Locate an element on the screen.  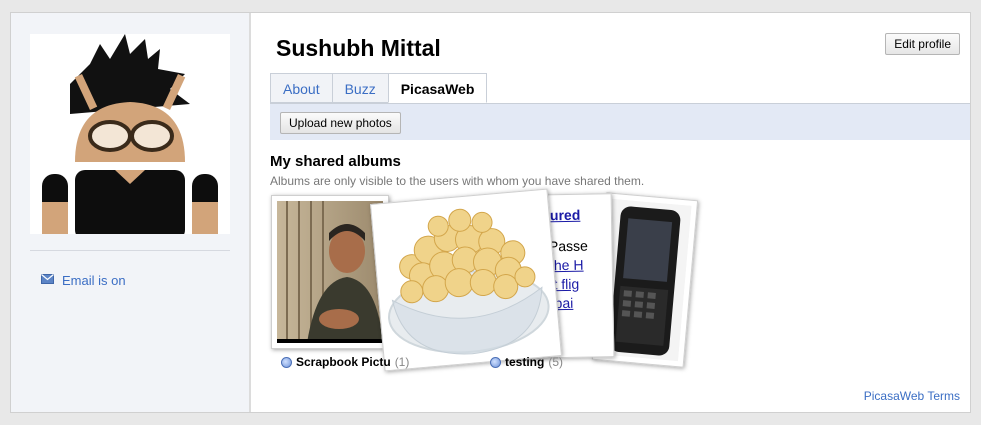
album-name: Scrapbook Pictu is located at coordinates (343, 362).